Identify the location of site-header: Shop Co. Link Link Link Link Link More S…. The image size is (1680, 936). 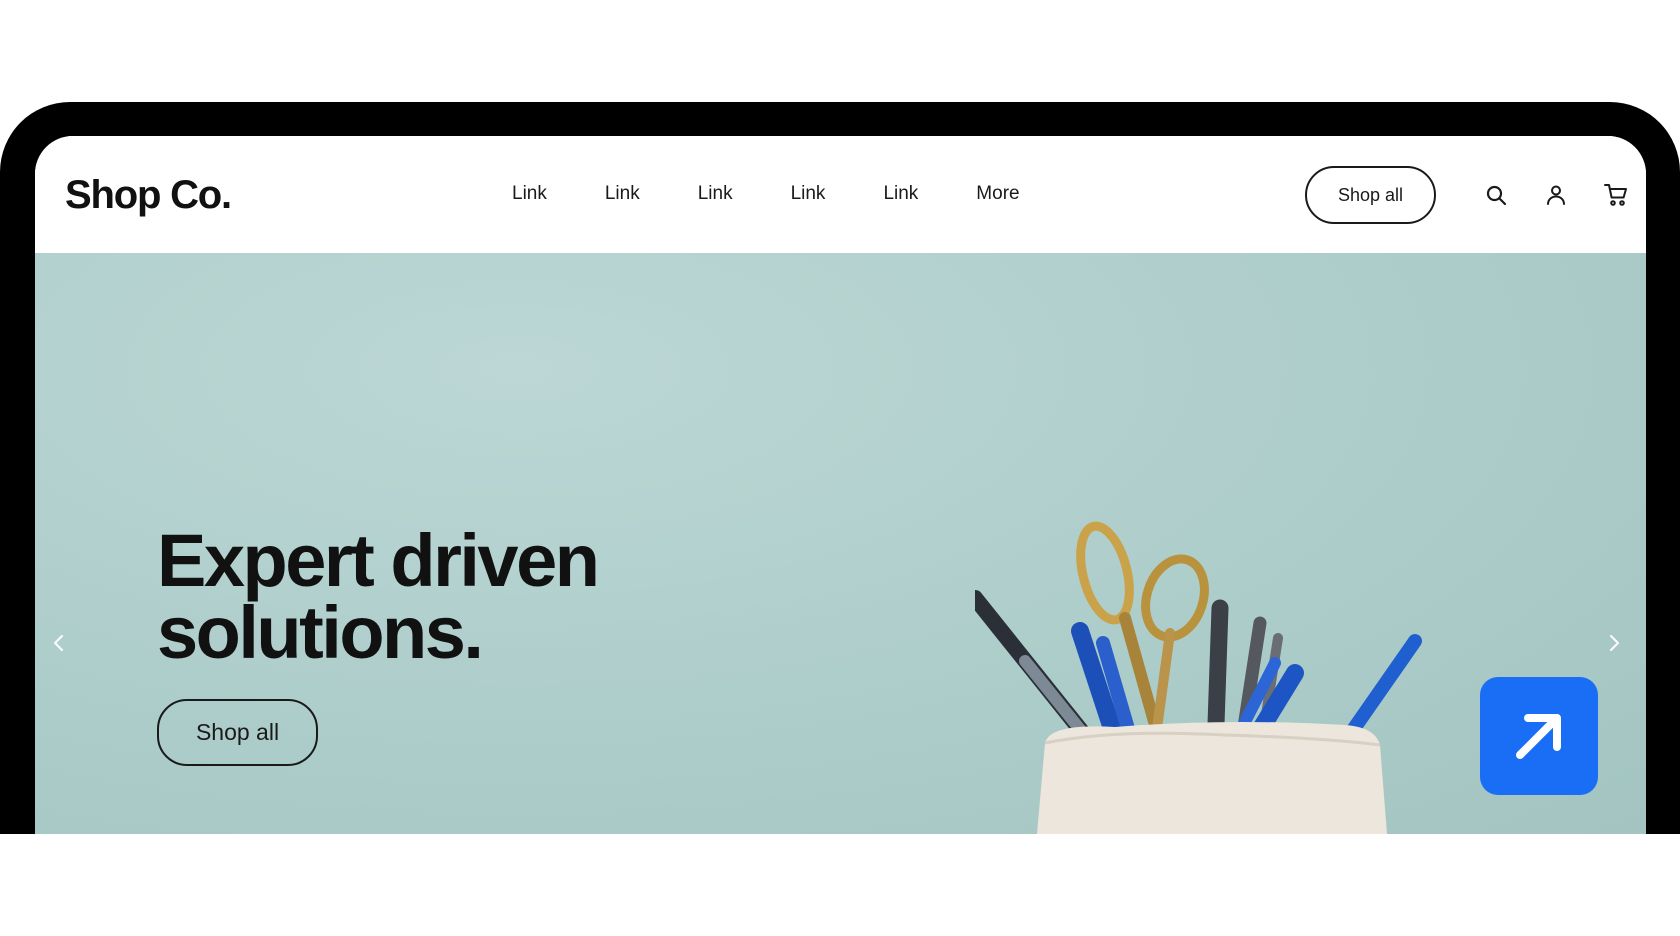
(840, 194).